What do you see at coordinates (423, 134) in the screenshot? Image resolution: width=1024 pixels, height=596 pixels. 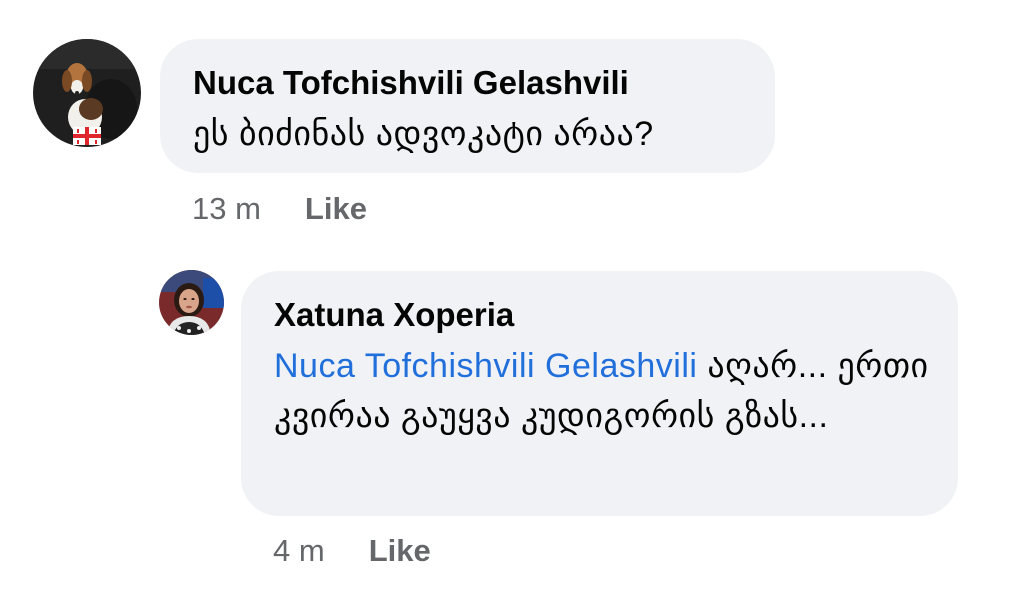 I see `comment-text: ეს ბიძინას ადვოკატი არაა?` at bounding box center [423, 134].